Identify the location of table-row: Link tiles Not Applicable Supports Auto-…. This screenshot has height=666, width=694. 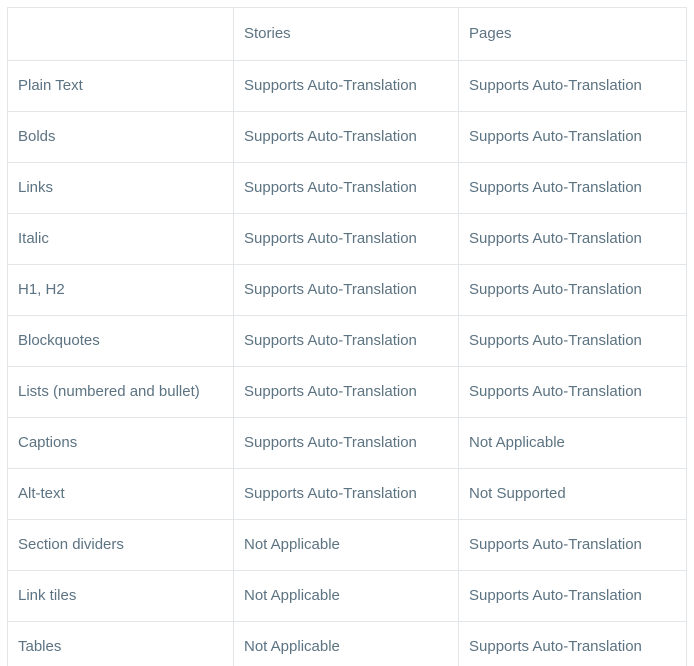
(347, 596).